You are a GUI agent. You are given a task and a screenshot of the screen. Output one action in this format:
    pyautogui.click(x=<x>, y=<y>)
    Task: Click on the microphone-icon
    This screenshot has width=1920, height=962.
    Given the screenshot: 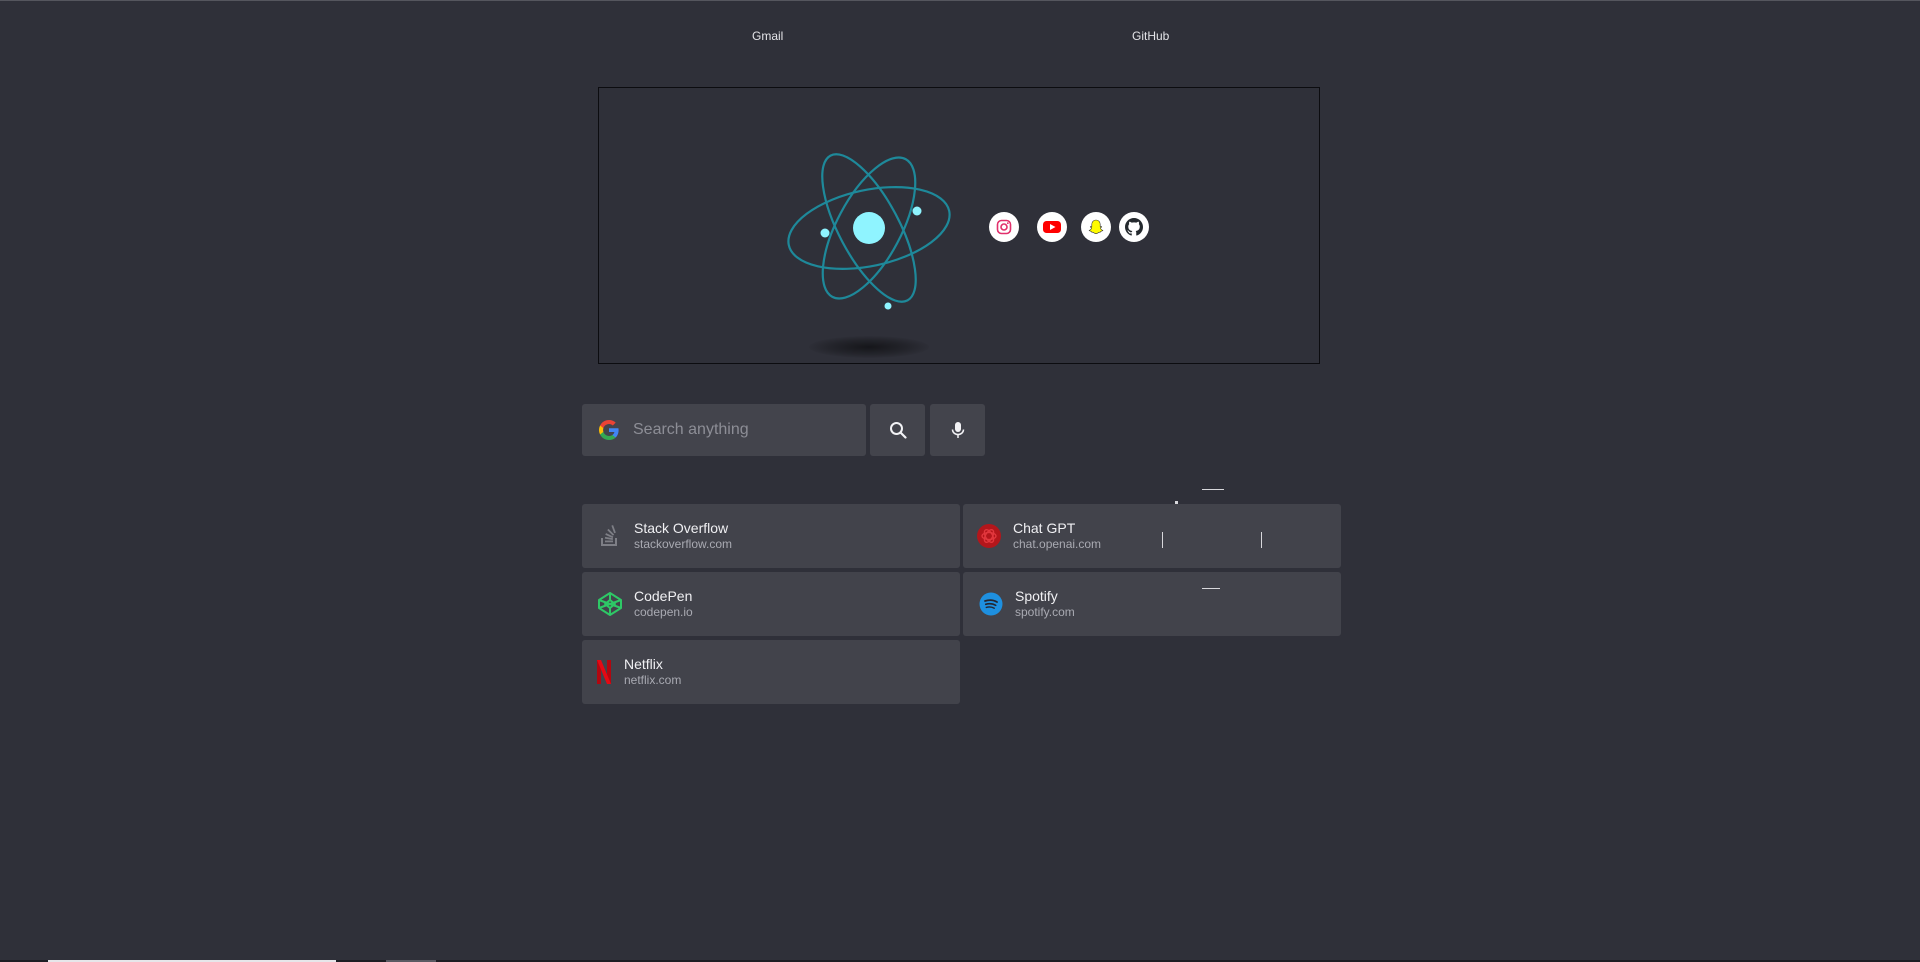 What is the action you would take?
    pyautogui.click(x=957, y=430)
    